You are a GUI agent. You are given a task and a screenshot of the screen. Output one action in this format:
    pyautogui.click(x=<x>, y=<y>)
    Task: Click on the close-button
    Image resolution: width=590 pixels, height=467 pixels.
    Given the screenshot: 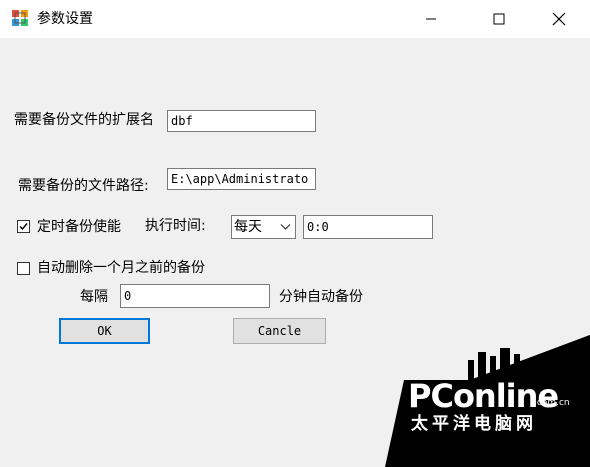 What is the action you would take?
    pyautogui.click(x=559, y=19)
    